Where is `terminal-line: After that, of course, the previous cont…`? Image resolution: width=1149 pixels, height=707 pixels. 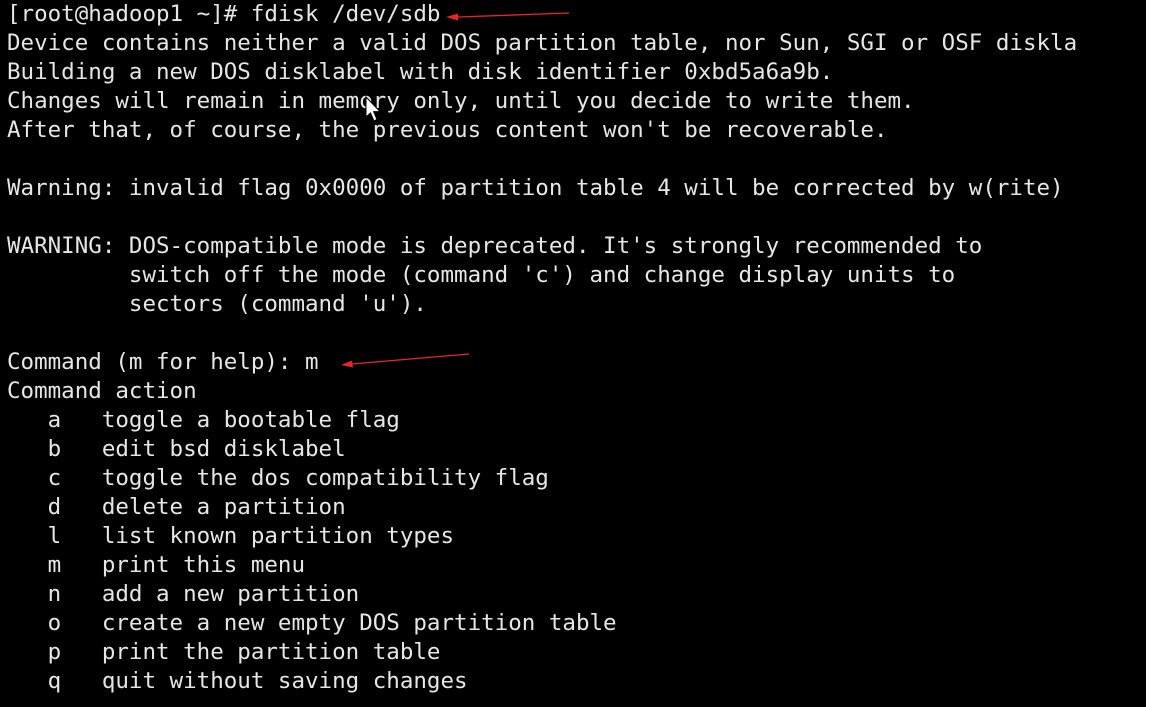 terminal-line: After that, of course, the previous cont… is located at coordinates (447, 130).